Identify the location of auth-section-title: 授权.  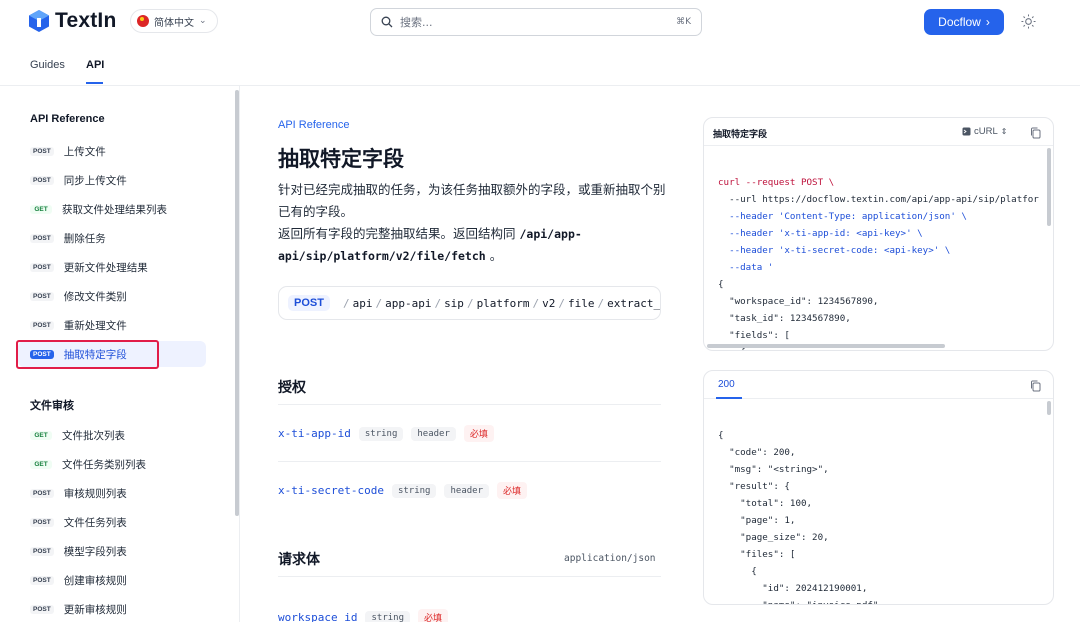
(292, 388).